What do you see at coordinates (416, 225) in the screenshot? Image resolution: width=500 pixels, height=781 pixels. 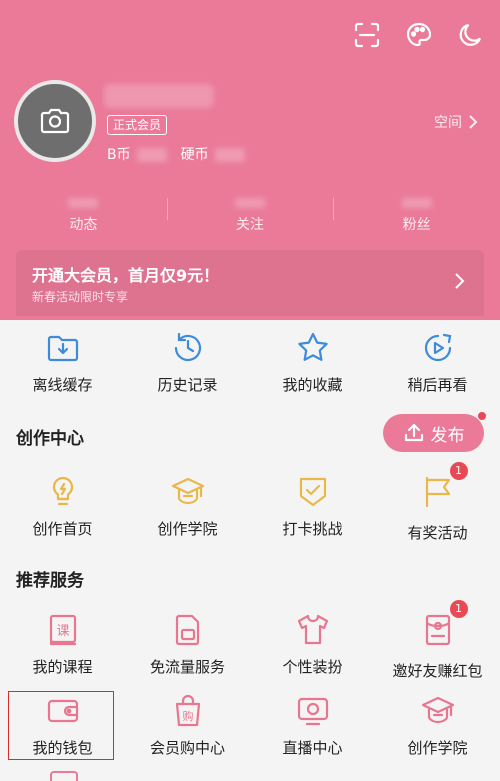 I see `stat-label: 粉丝` at bounding box center [416, 225].